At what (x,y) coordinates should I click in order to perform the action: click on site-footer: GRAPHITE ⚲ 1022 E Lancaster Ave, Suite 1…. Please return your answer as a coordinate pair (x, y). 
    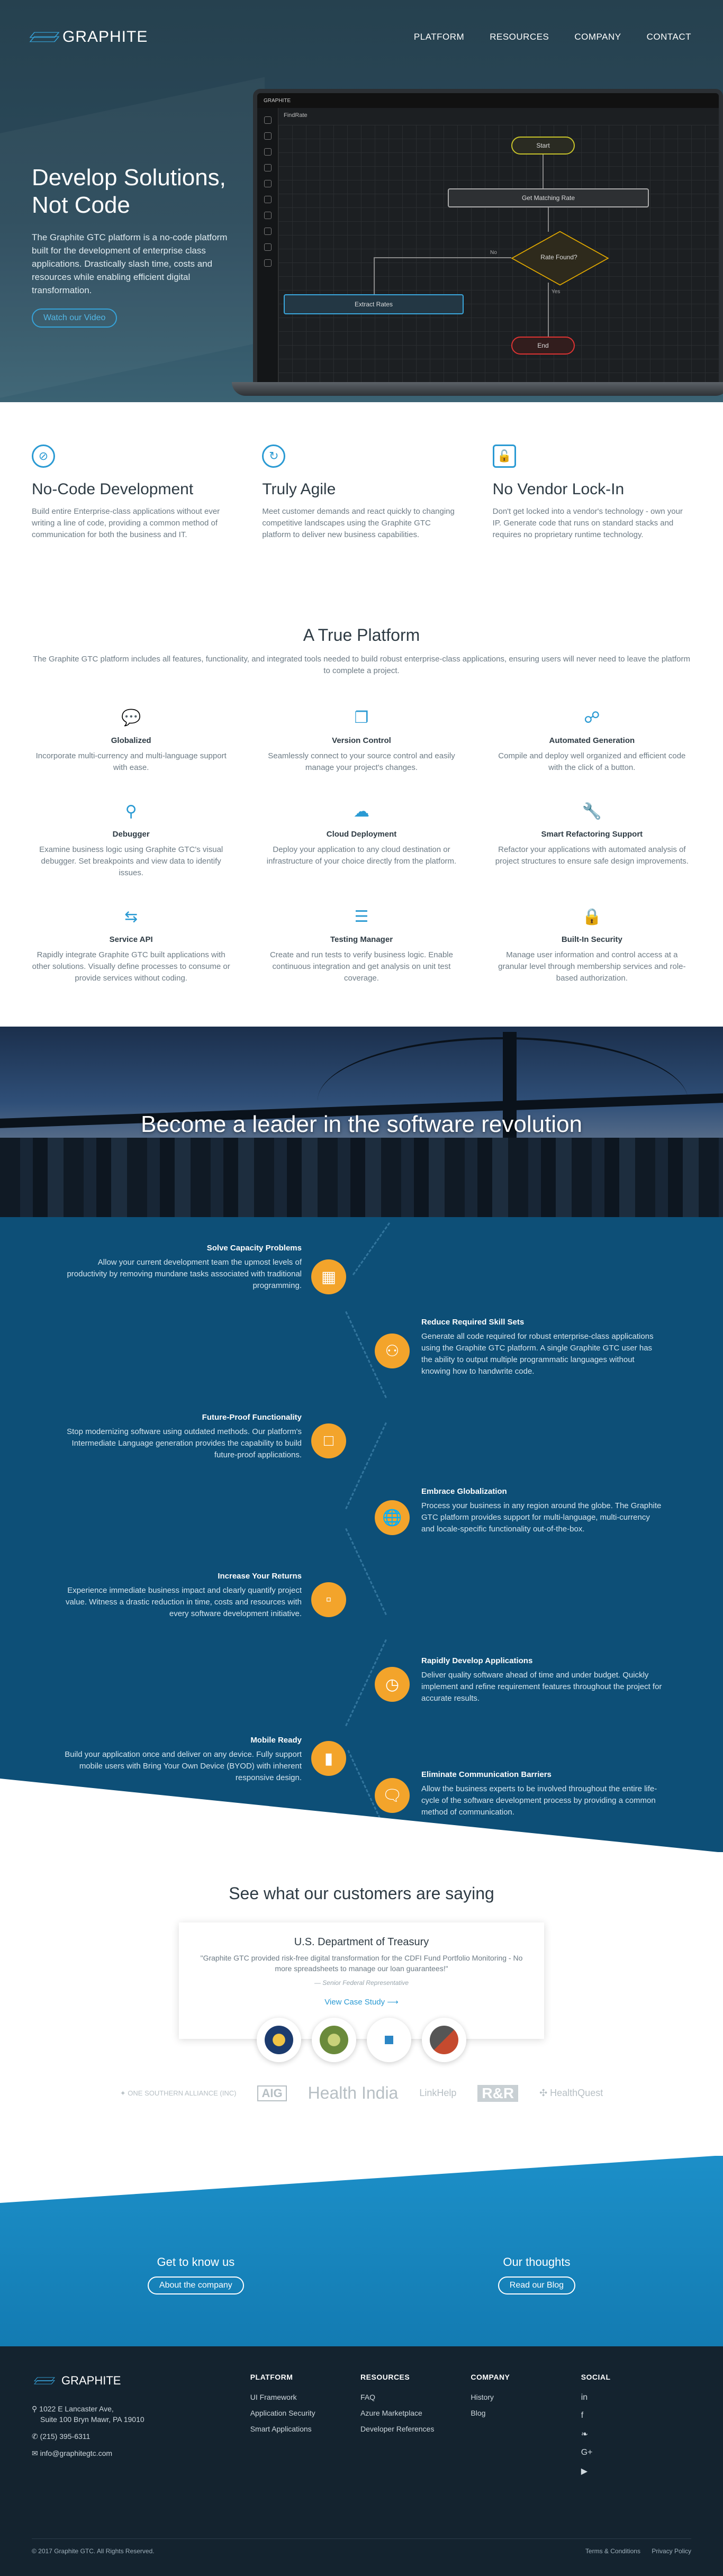
    Looking at the image, I should click on (361, 2461).